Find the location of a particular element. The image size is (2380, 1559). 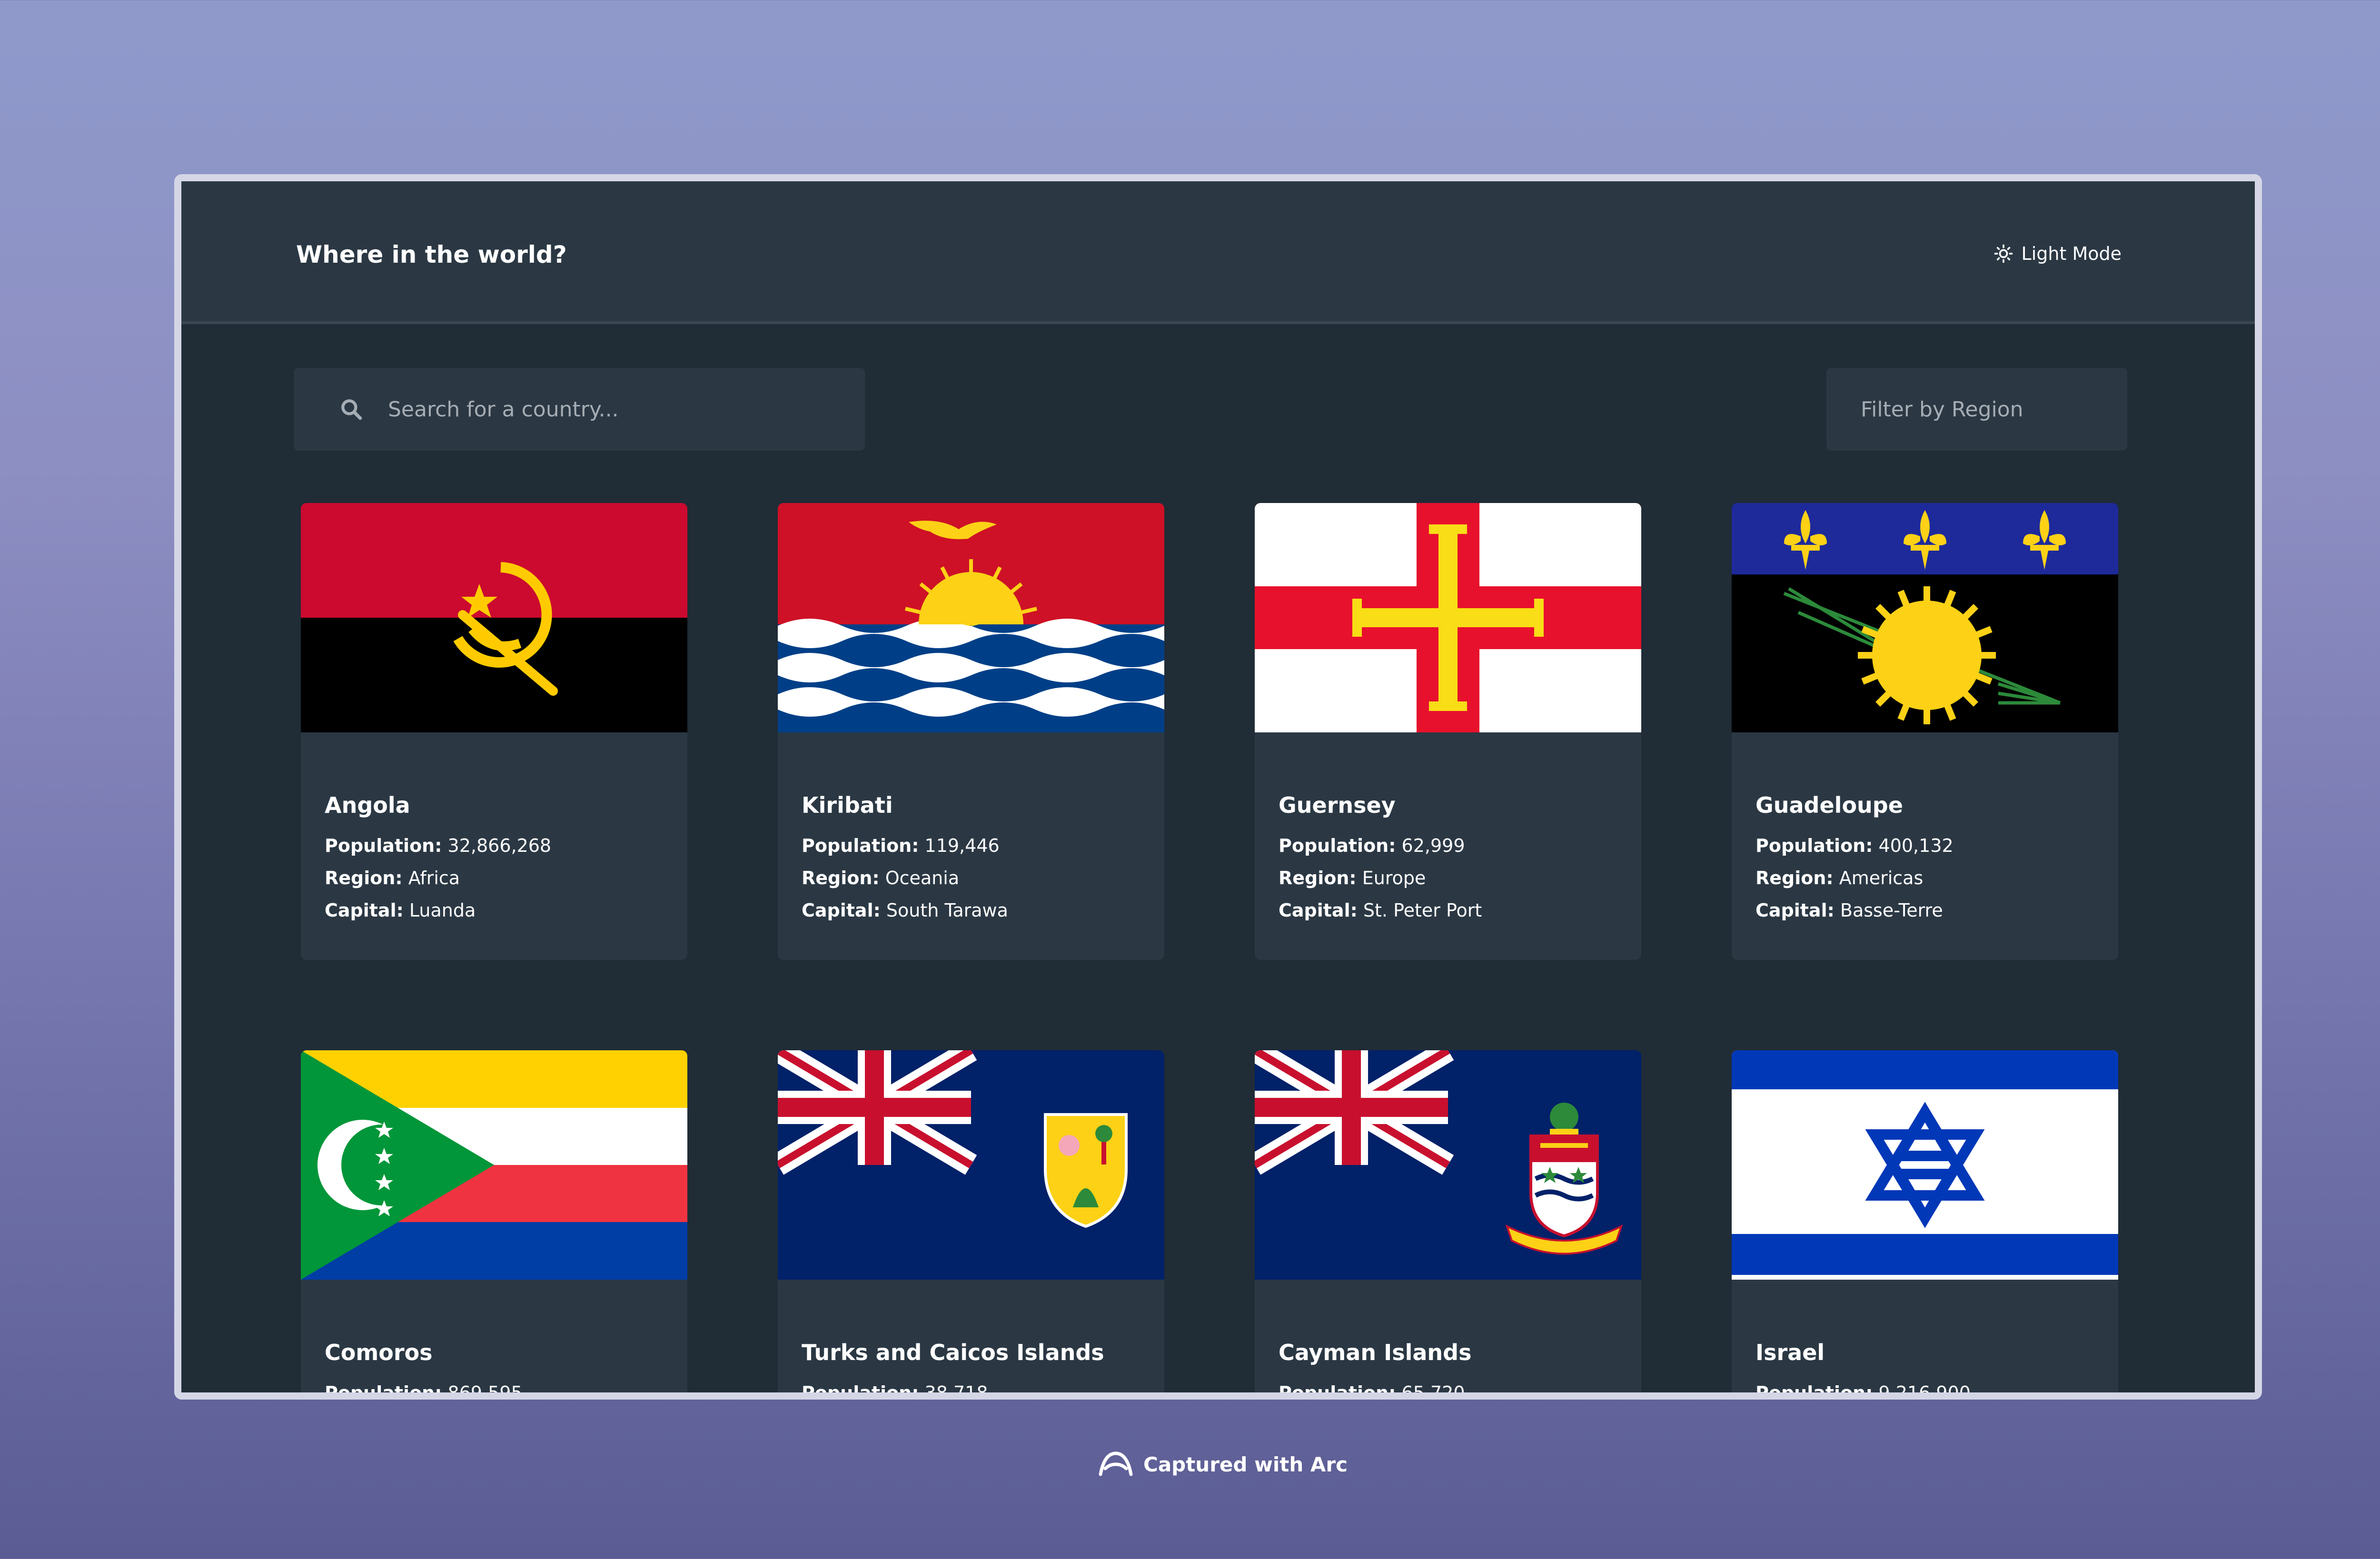

country-card: Cayman Islands Population: 65,720 is located at coordinates (1448, 1225).